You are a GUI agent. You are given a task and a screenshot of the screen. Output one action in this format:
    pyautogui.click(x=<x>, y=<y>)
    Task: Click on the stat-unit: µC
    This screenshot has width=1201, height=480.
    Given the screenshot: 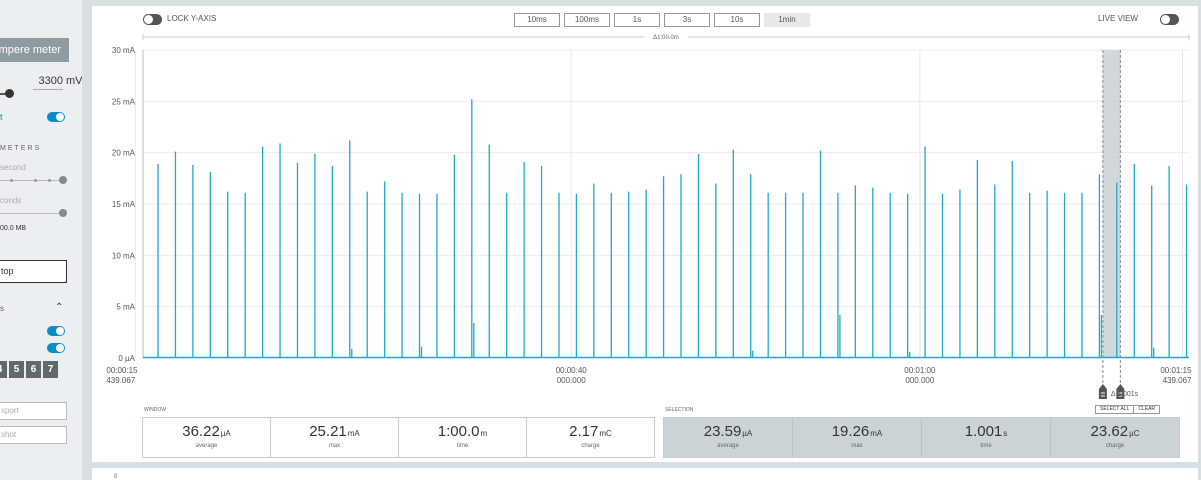 What is the action you would take?
    pyautogui.click(x=1134, y=433)
    